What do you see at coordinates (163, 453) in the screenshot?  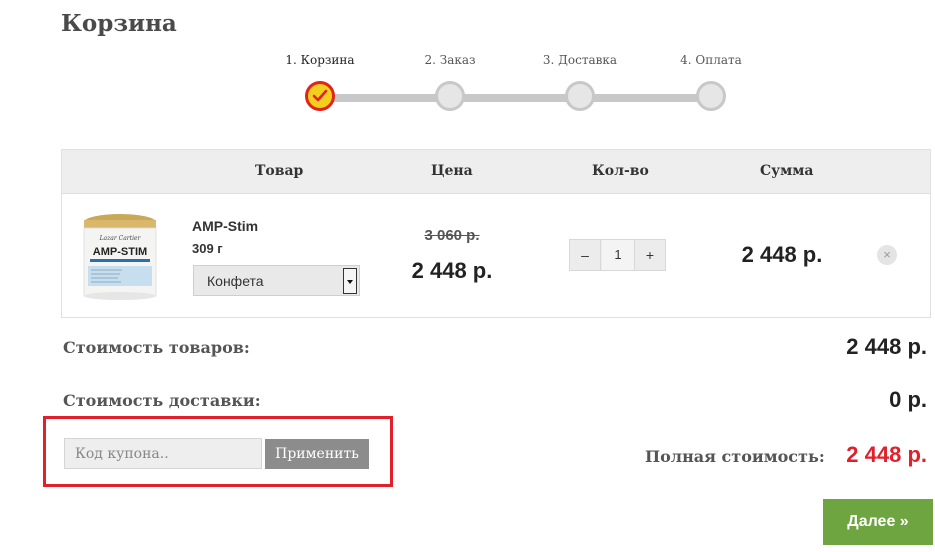 I see `coupon-input` at bounding box center [163, 453].